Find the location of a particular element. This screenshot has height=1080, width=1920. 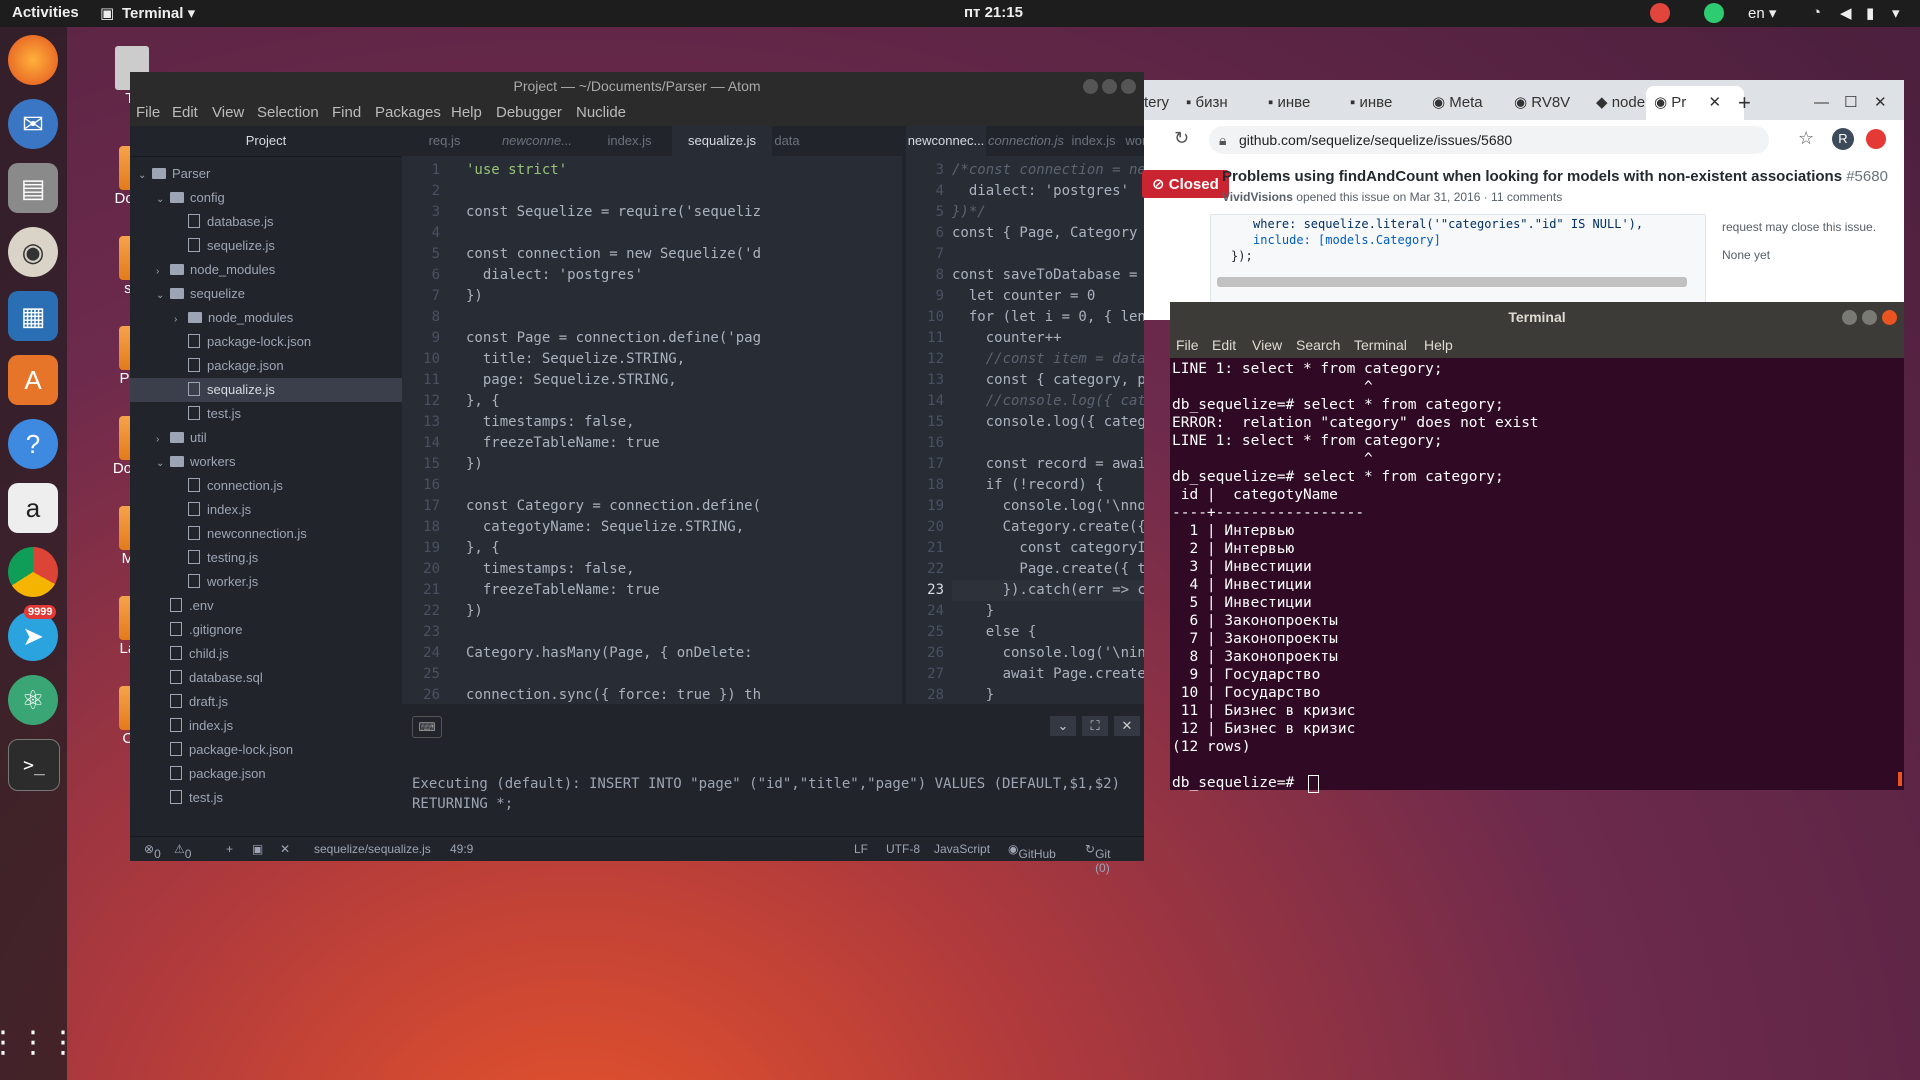

tree-file: database.js is located at coordinates (266, 222).